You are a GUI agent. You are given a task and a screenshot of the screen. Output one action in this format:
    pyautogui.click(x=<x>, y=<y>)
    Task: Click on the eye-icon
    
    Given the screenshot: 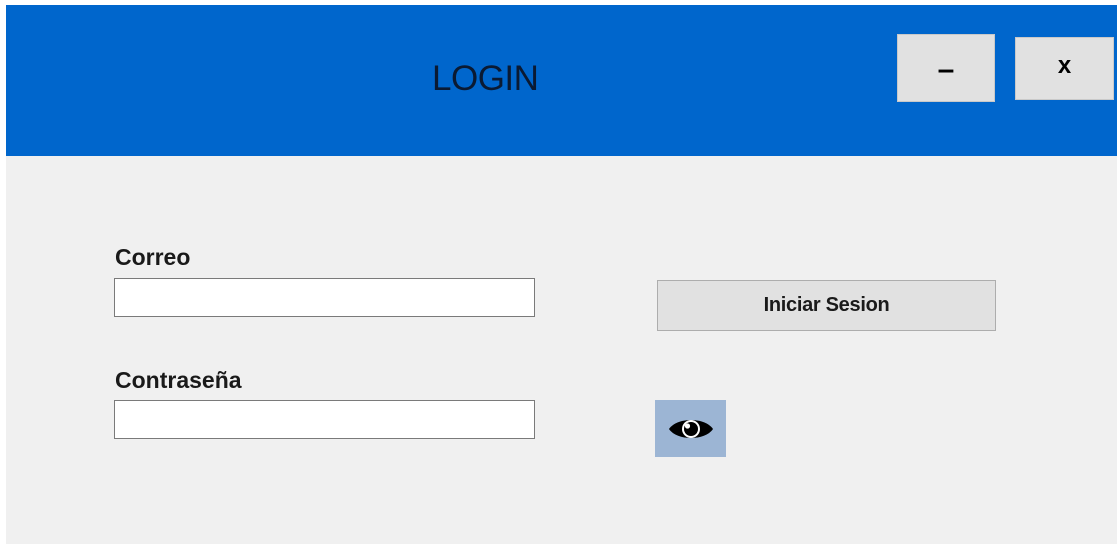 What is the action you would take?
    pyautogui.click(x=690, y=428)
    